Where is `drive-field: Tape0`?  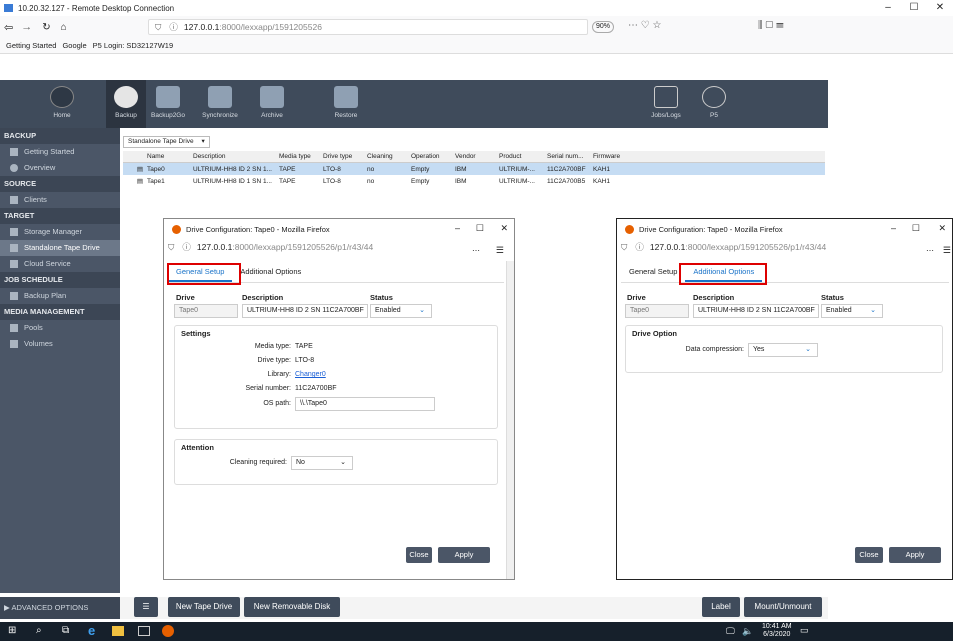 drive-field: Tape0 is located at coordinates (206, 311).